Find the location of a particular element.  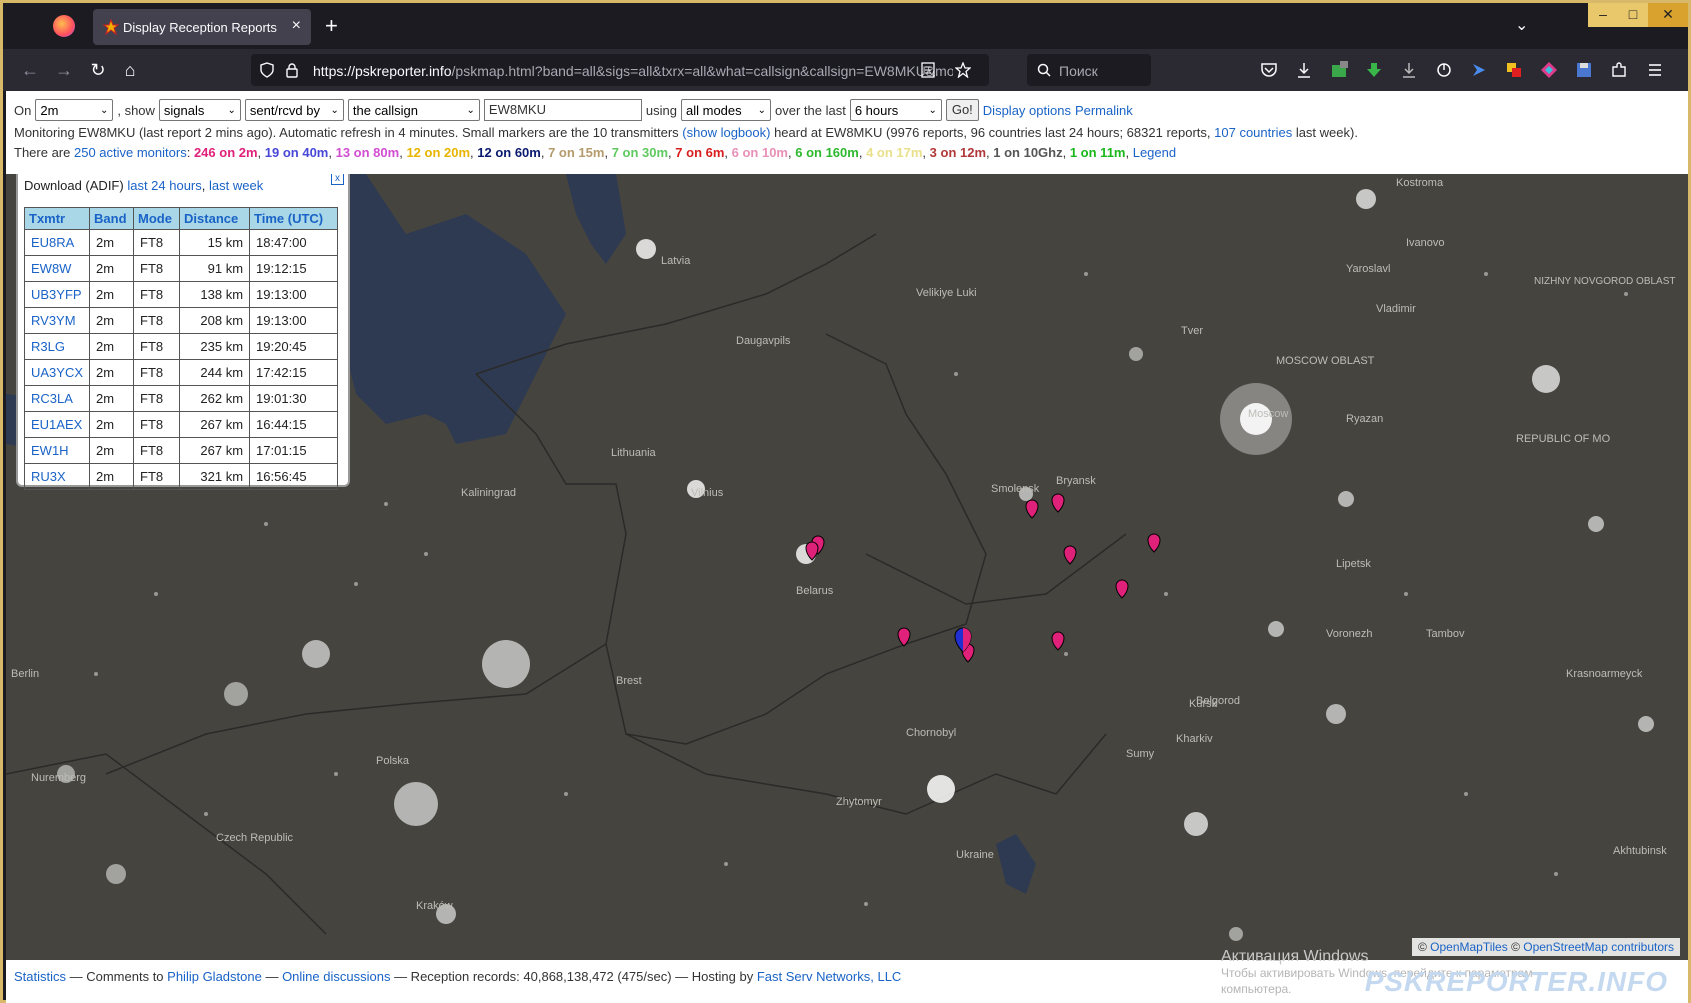

arrow-extension-icon is located at coordinates (1479, 70).